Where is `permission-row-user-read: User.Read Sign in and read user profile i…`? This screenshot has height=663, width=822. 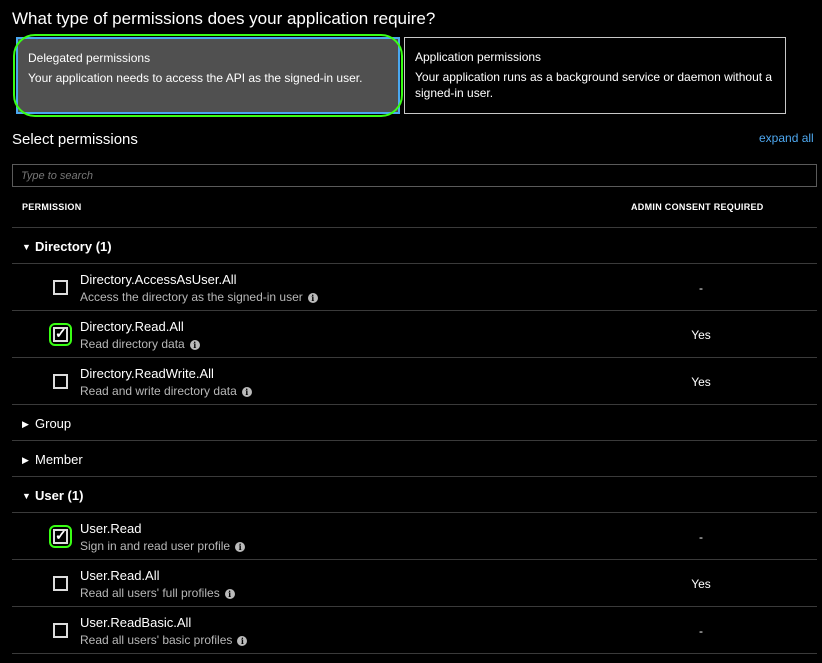
permission-row-user-read: User.Read Sign in and read user profile i… is located at coordinates (414, 536).